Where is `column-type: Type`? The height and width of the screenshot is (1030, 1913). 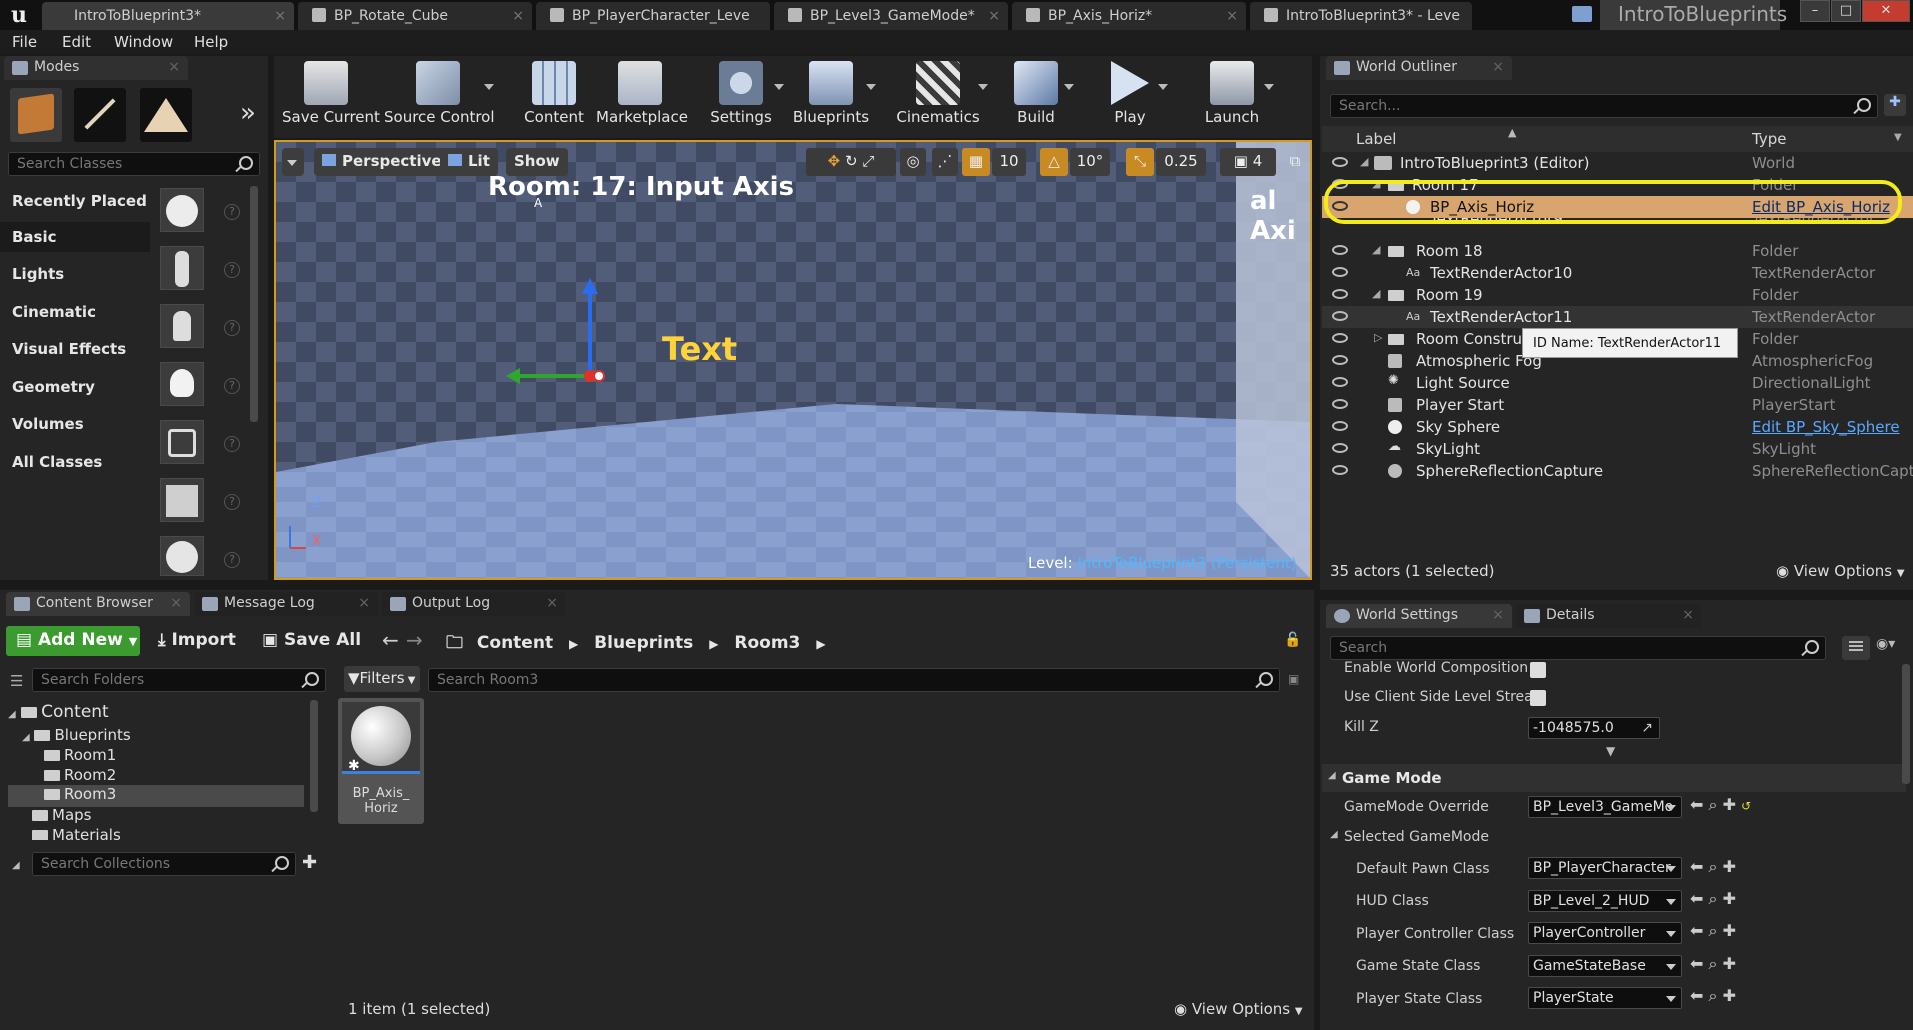
column-type: Type is located at coordinates (1769, 139).